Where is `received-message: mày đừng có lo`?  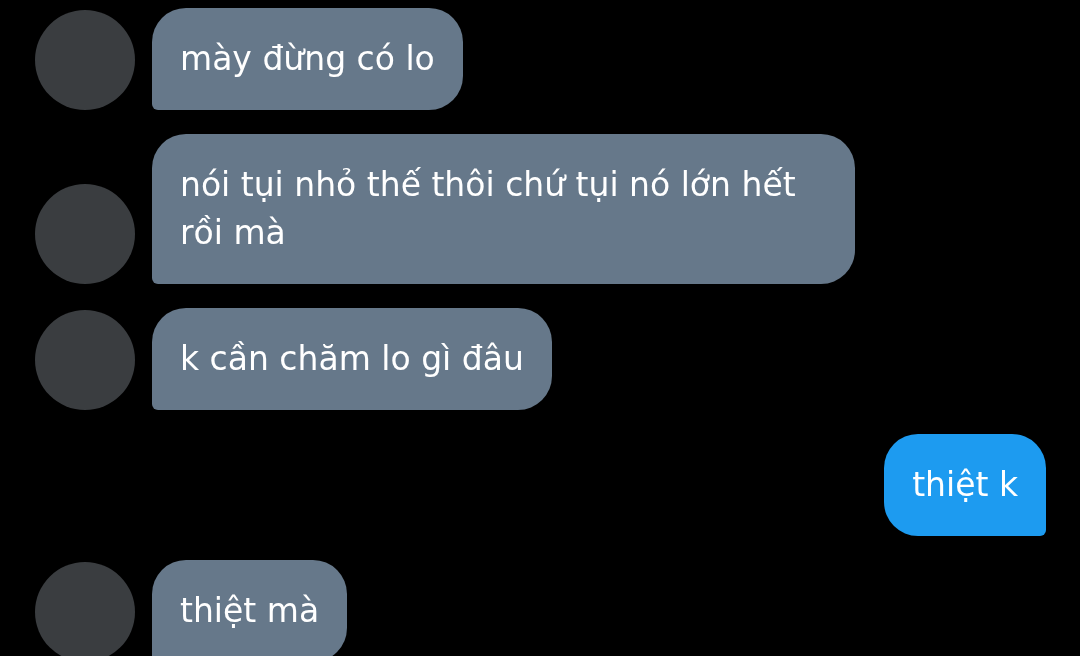 received-message: mày đừng có lo is located at coordinates (307, 59).